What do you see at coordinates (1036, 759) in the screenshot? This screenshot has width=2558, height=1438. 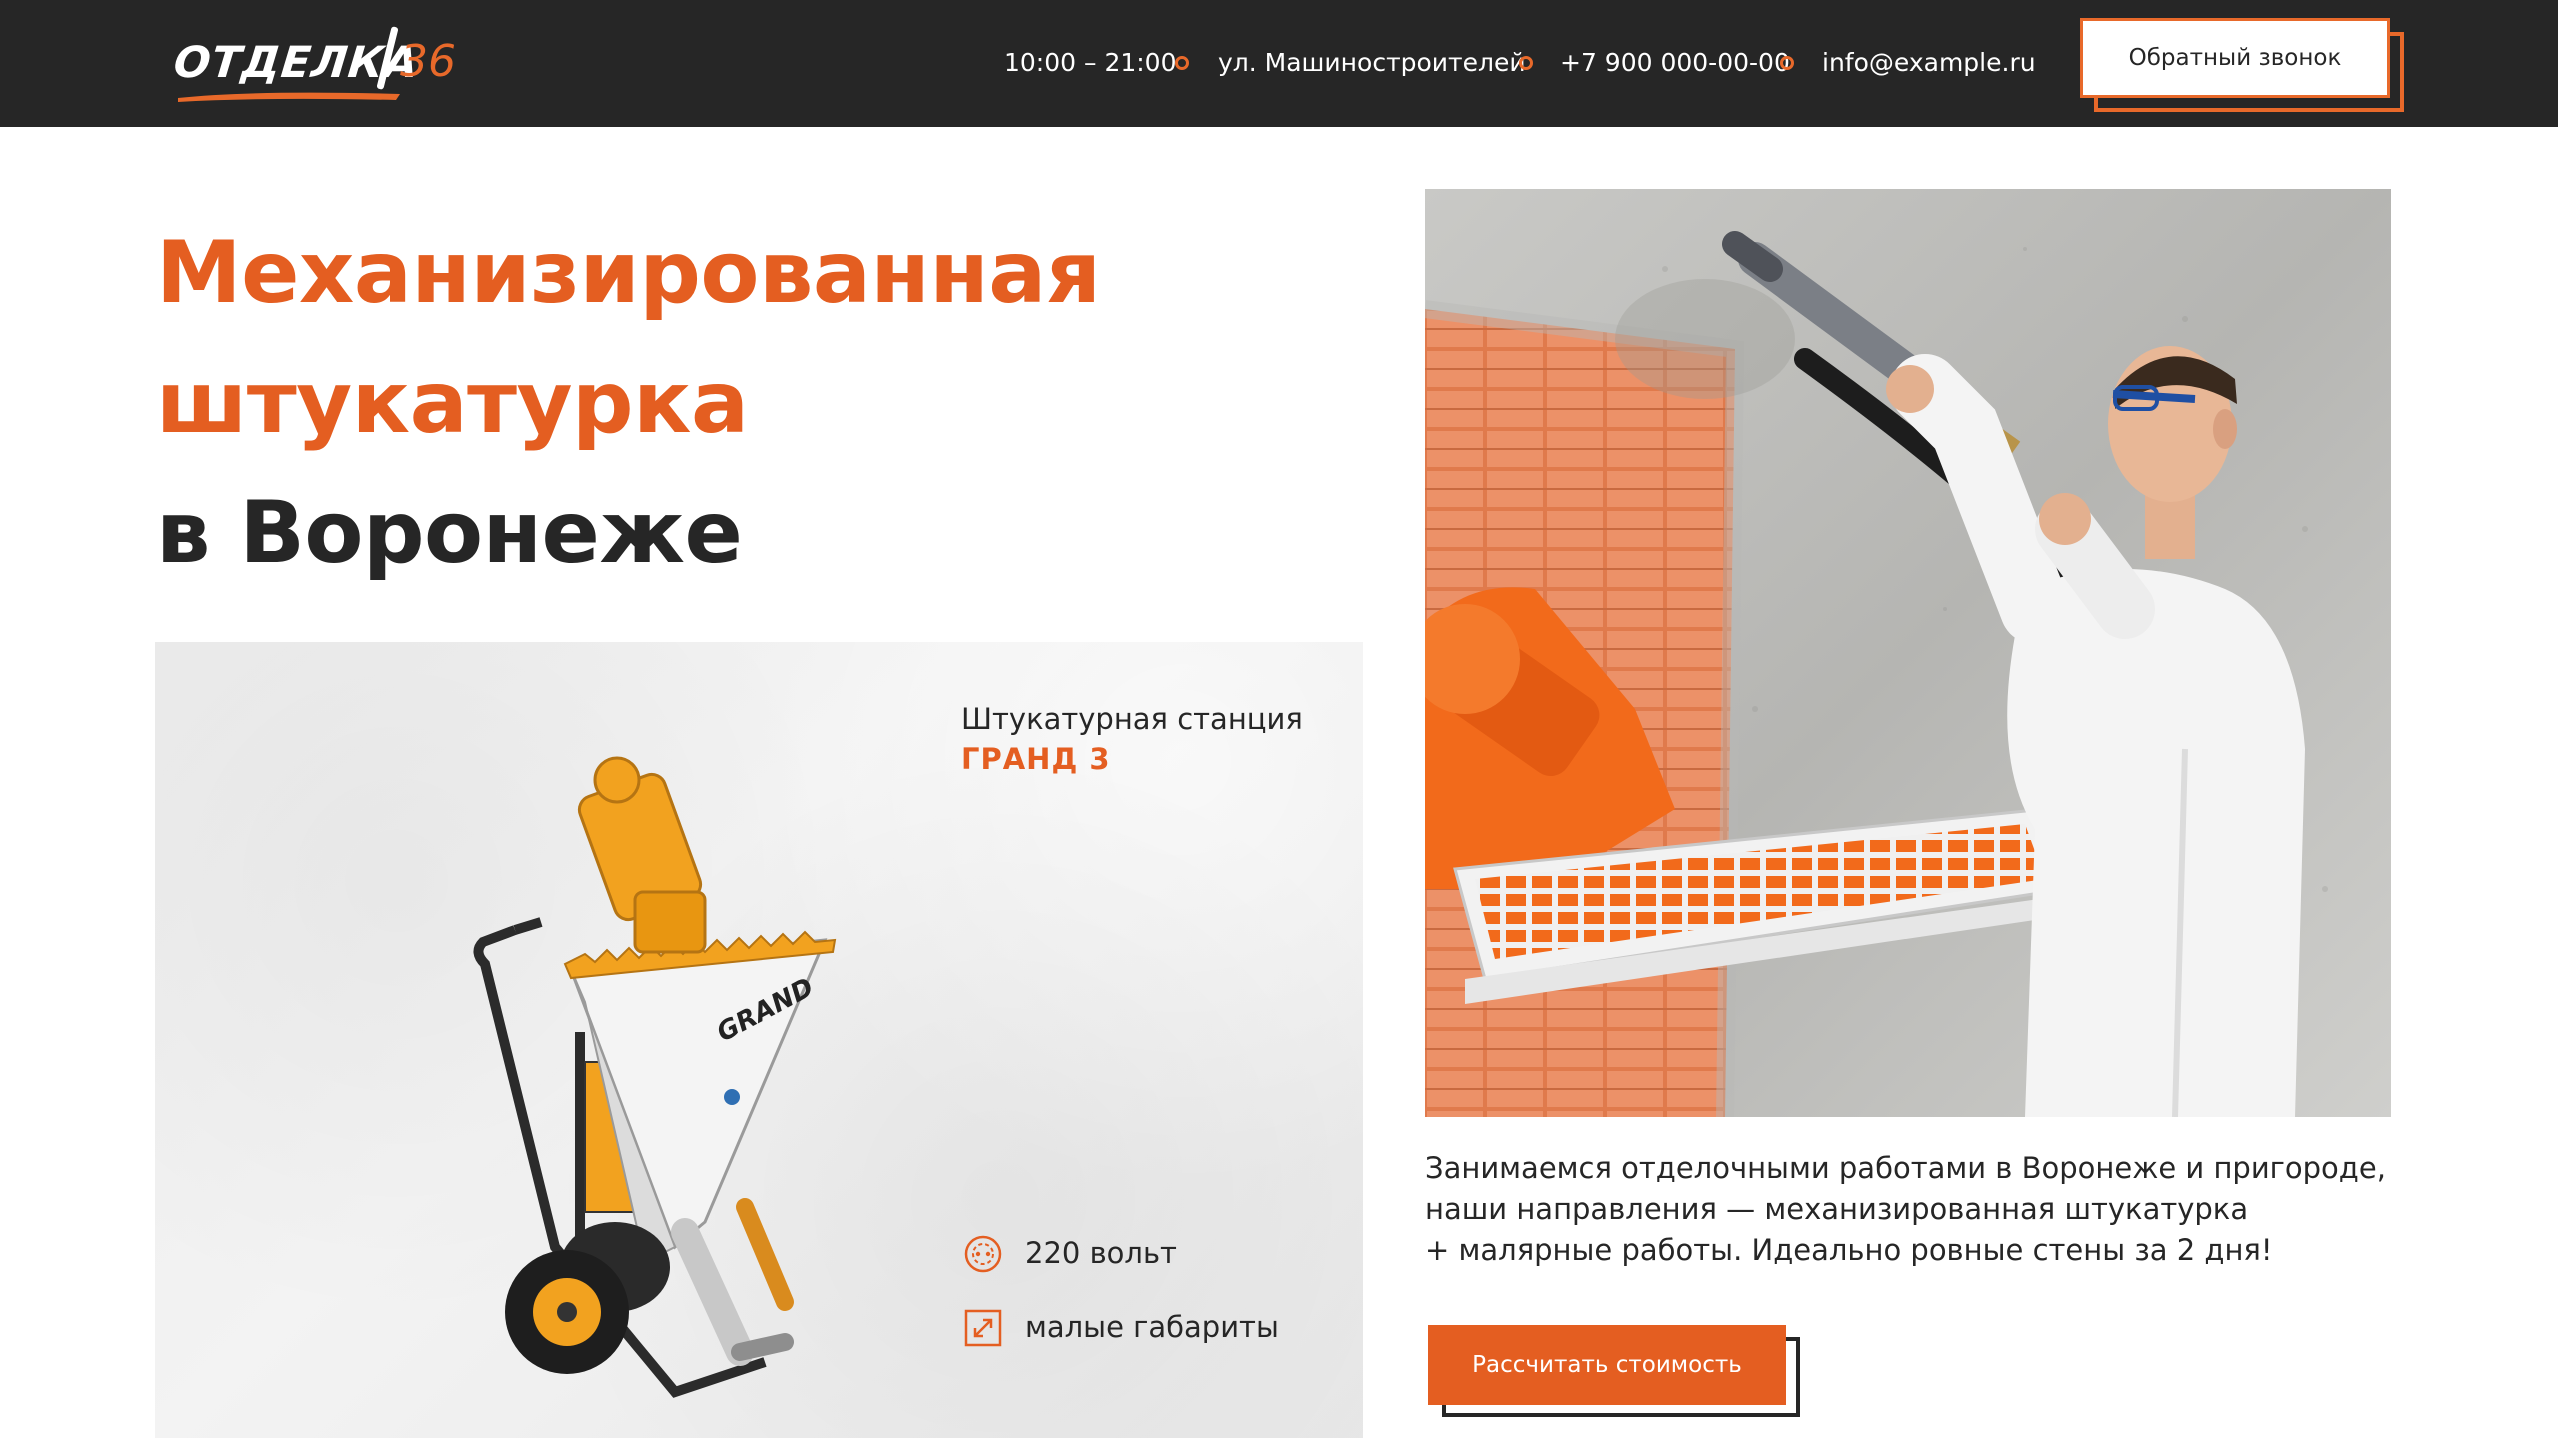 I see `product-model: ГРАНД 3` at bounding box center [1036, 759].